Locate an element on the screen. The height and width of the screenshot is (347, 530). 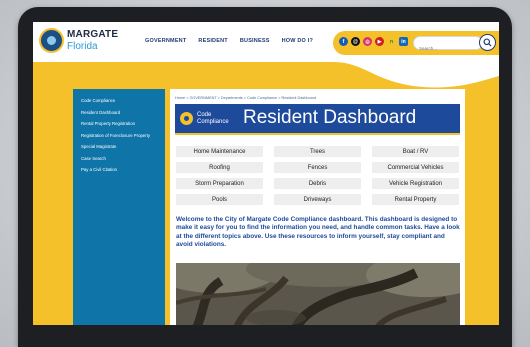
nav-resident: RESIDENT is located at coordinates (212, 41).